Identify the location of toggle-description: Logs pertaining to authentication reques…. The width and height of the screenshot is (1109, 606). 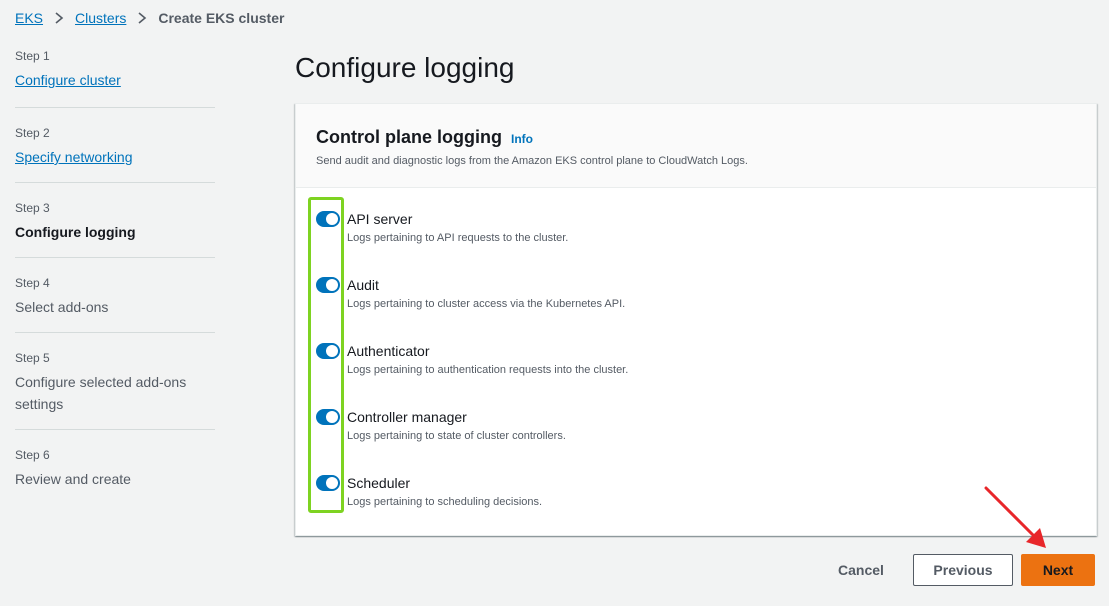
(488, 370).